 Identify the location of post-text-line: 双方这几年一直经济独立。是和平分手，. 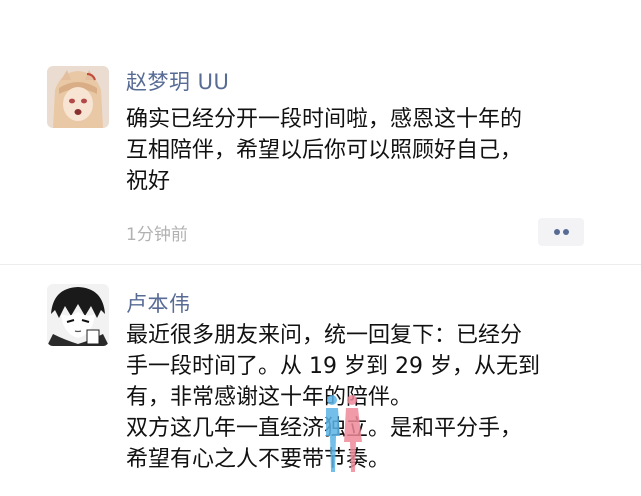
(324, 428).